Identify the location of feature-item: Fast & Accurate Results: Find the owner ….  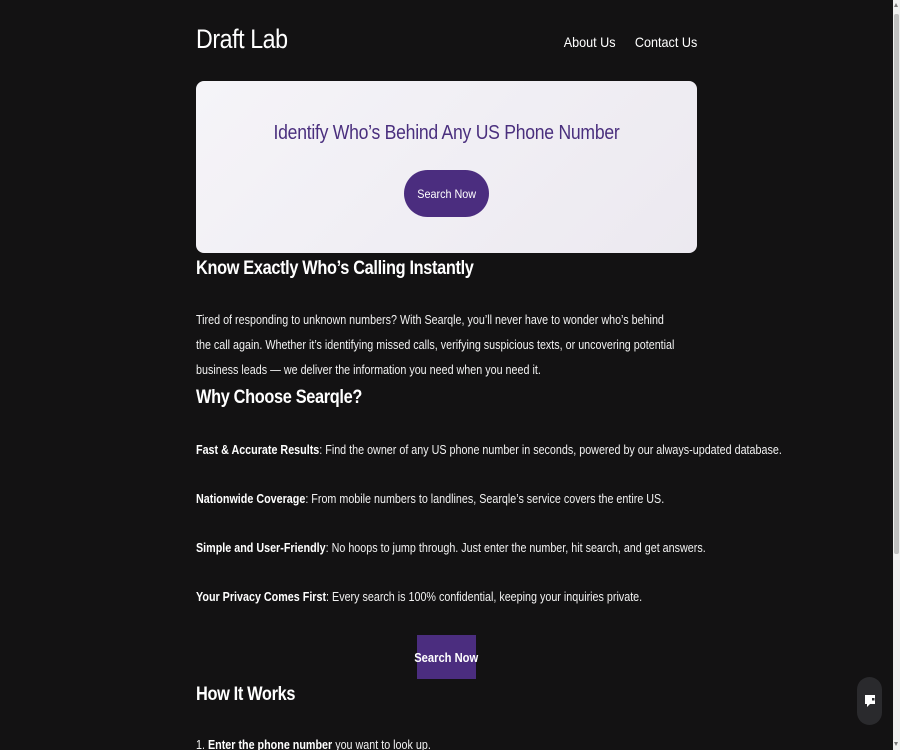
(489, 450).